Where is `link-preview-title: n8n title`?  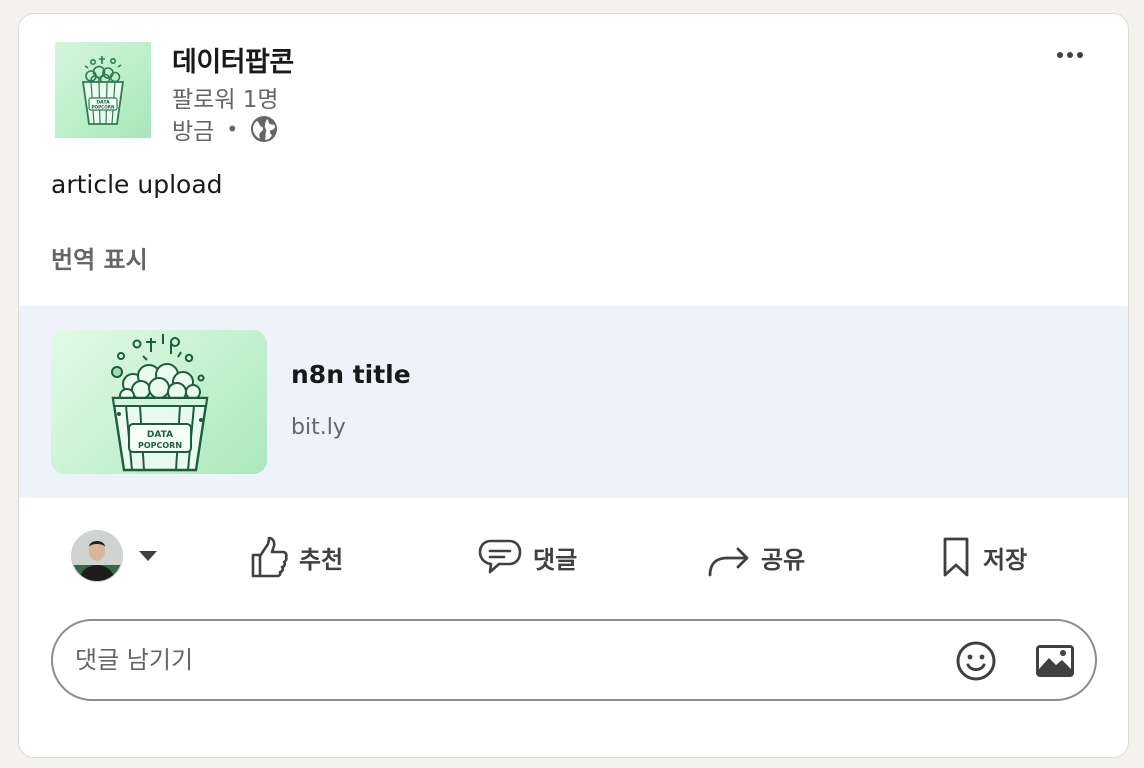 link-preview-title: n8n title is located at coordinates (351, 374).